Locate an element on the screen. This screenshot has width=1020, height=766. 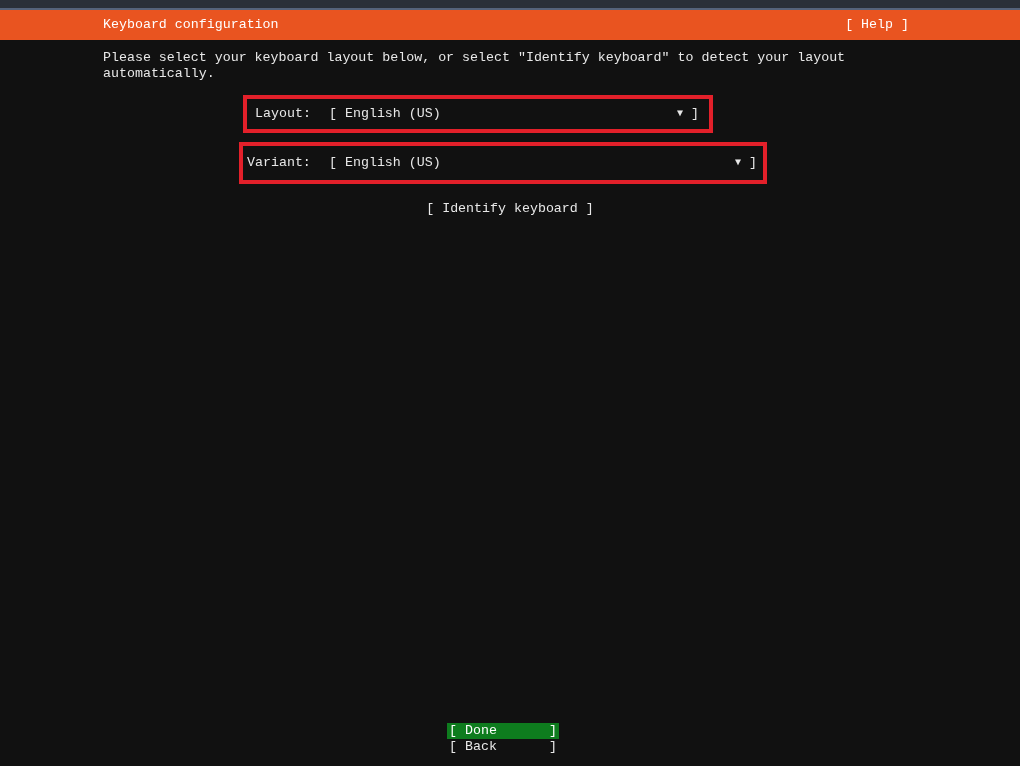
instructions-text: Please select your keyboard layout below, or select "Identify keyboard" to detect your layout automatically. is located at coordinates (475, 66).